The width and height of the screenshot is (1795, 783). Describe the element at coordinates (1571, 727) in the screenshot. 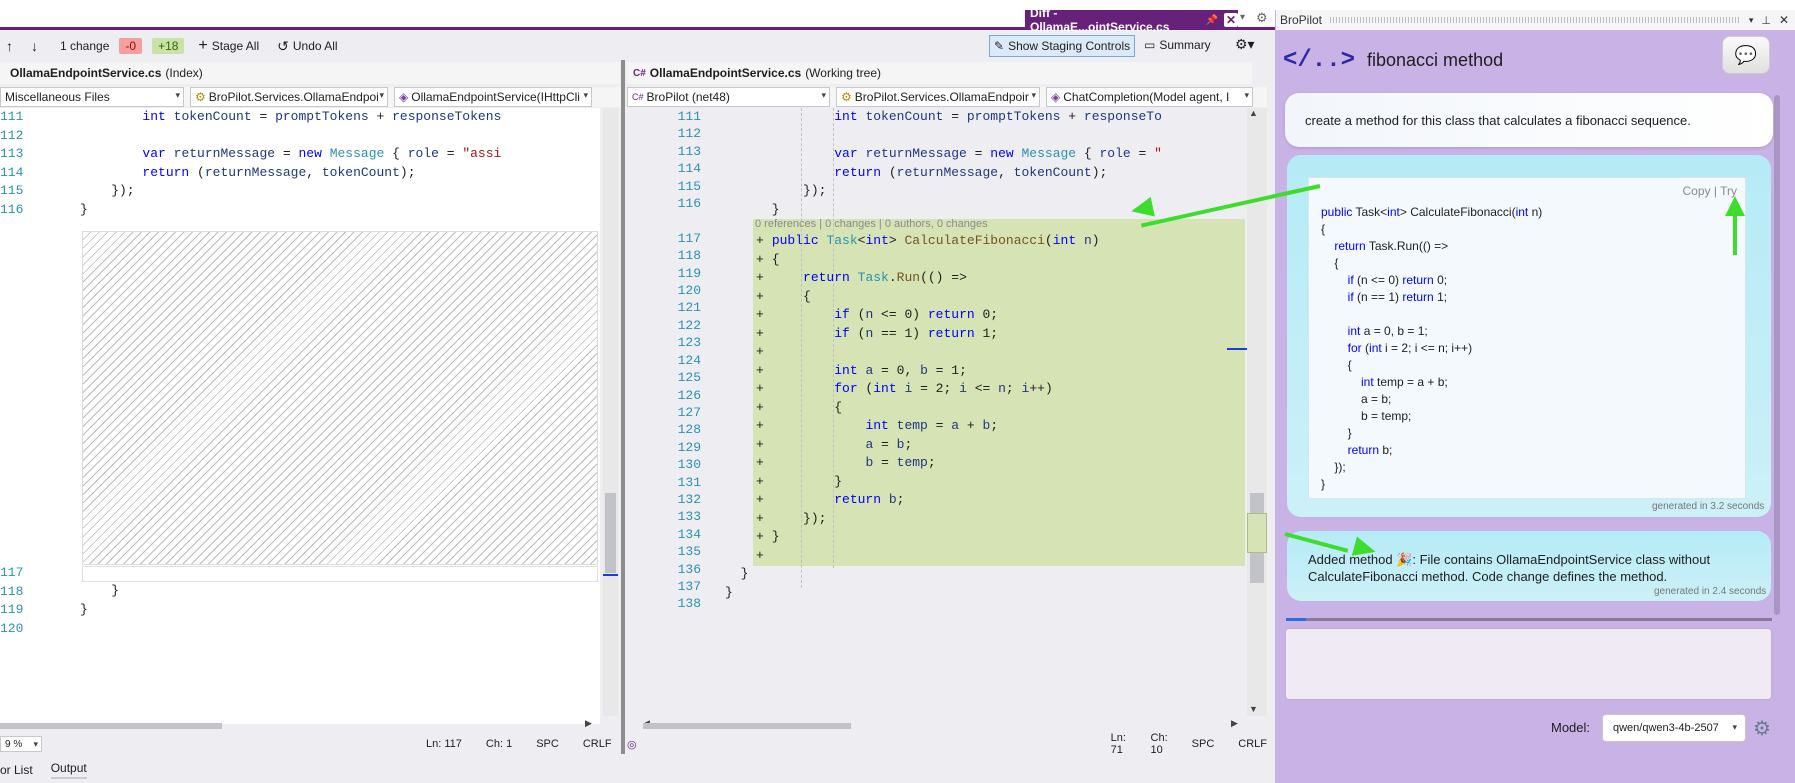

I see `model-label: Model:` at that location.